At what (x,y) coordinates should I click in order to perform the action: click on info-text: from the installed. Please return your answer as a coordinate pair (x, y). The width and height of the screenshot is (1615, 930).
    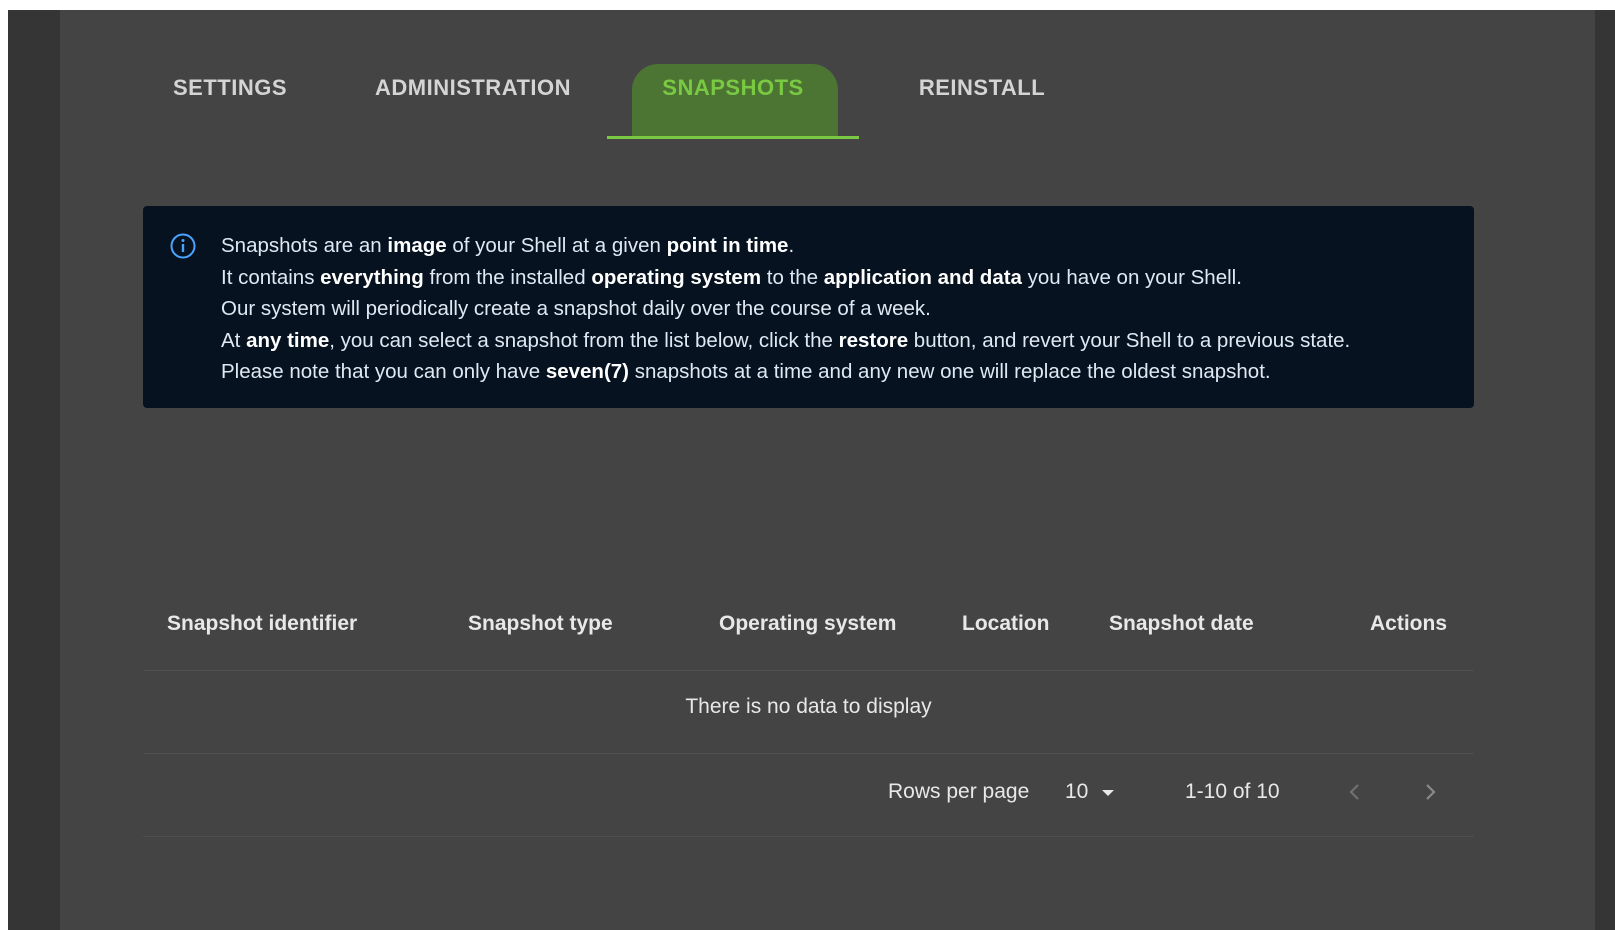
    Looking at the image, I should click on (507, 277).